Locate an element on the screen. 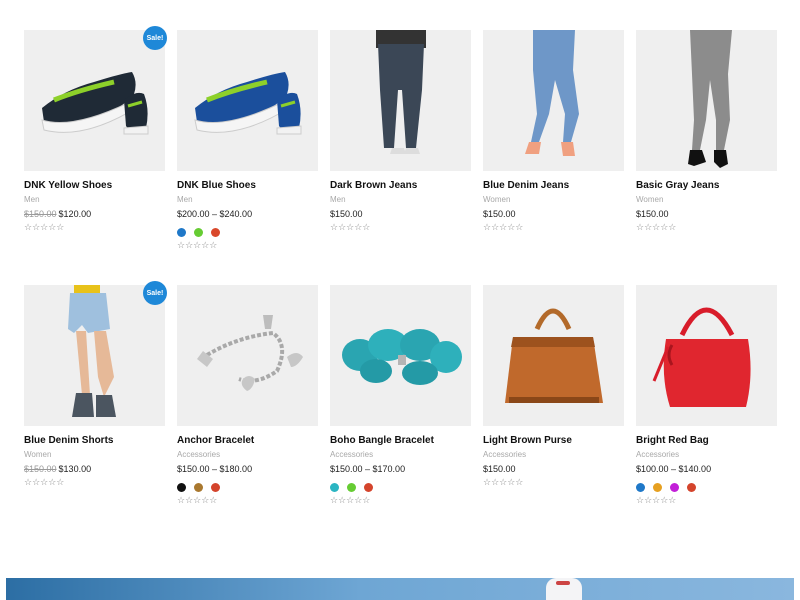 This screenshot has height=600, width=800. jeans-blue-illustration is located at coordinates (553, 100).